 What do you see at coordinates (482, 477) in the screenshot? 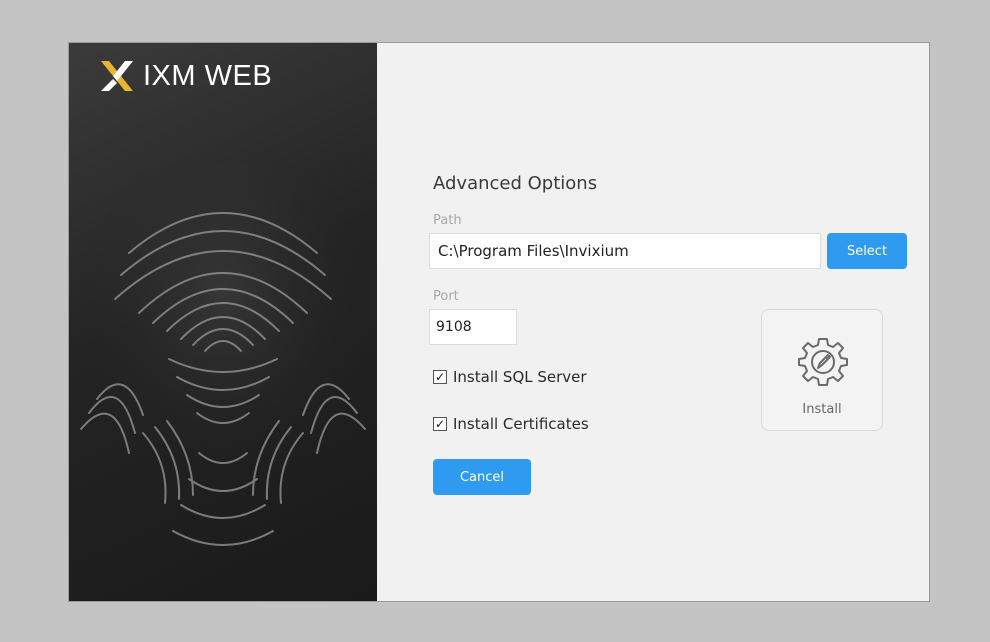
I see `cancel-button: Cancel` at bounding box center [482, 477].